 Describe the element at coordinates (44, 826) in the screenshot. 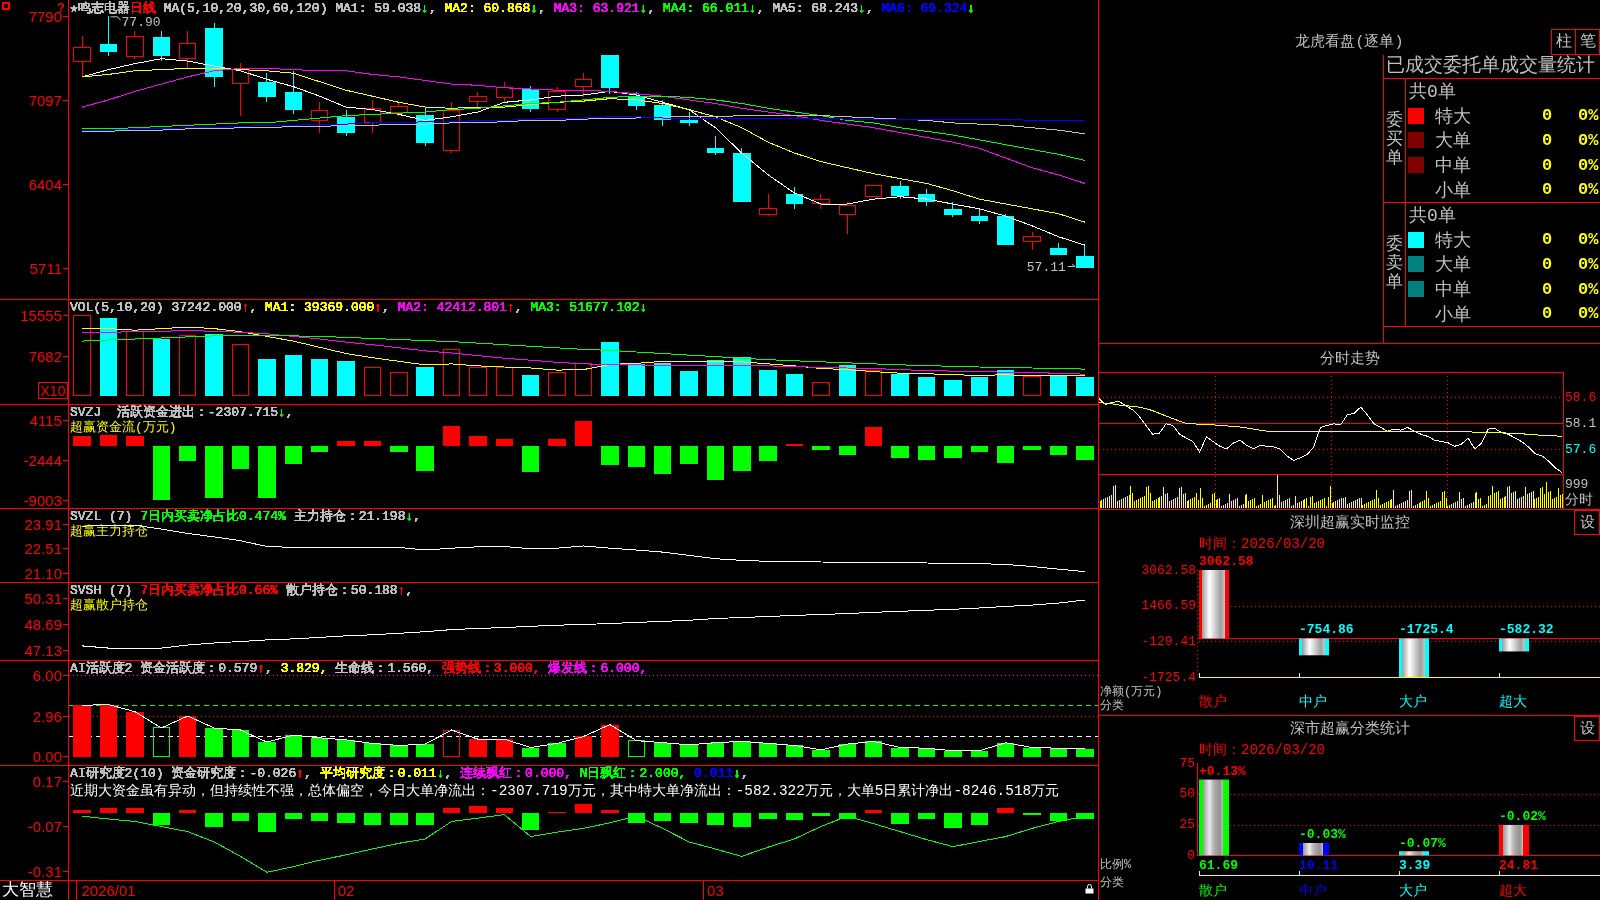

I see `axis-tick-label: -0.07` at that location.